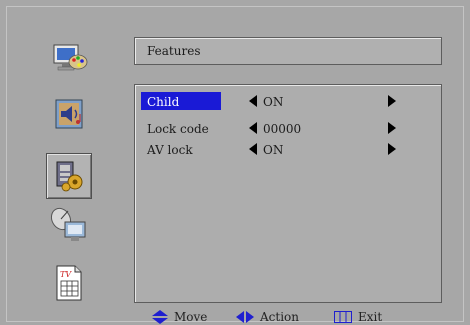 Image resolution: width=470 pixels, height=325 pixels. I want to click on hint-move-label: Move, so click(191, 317).